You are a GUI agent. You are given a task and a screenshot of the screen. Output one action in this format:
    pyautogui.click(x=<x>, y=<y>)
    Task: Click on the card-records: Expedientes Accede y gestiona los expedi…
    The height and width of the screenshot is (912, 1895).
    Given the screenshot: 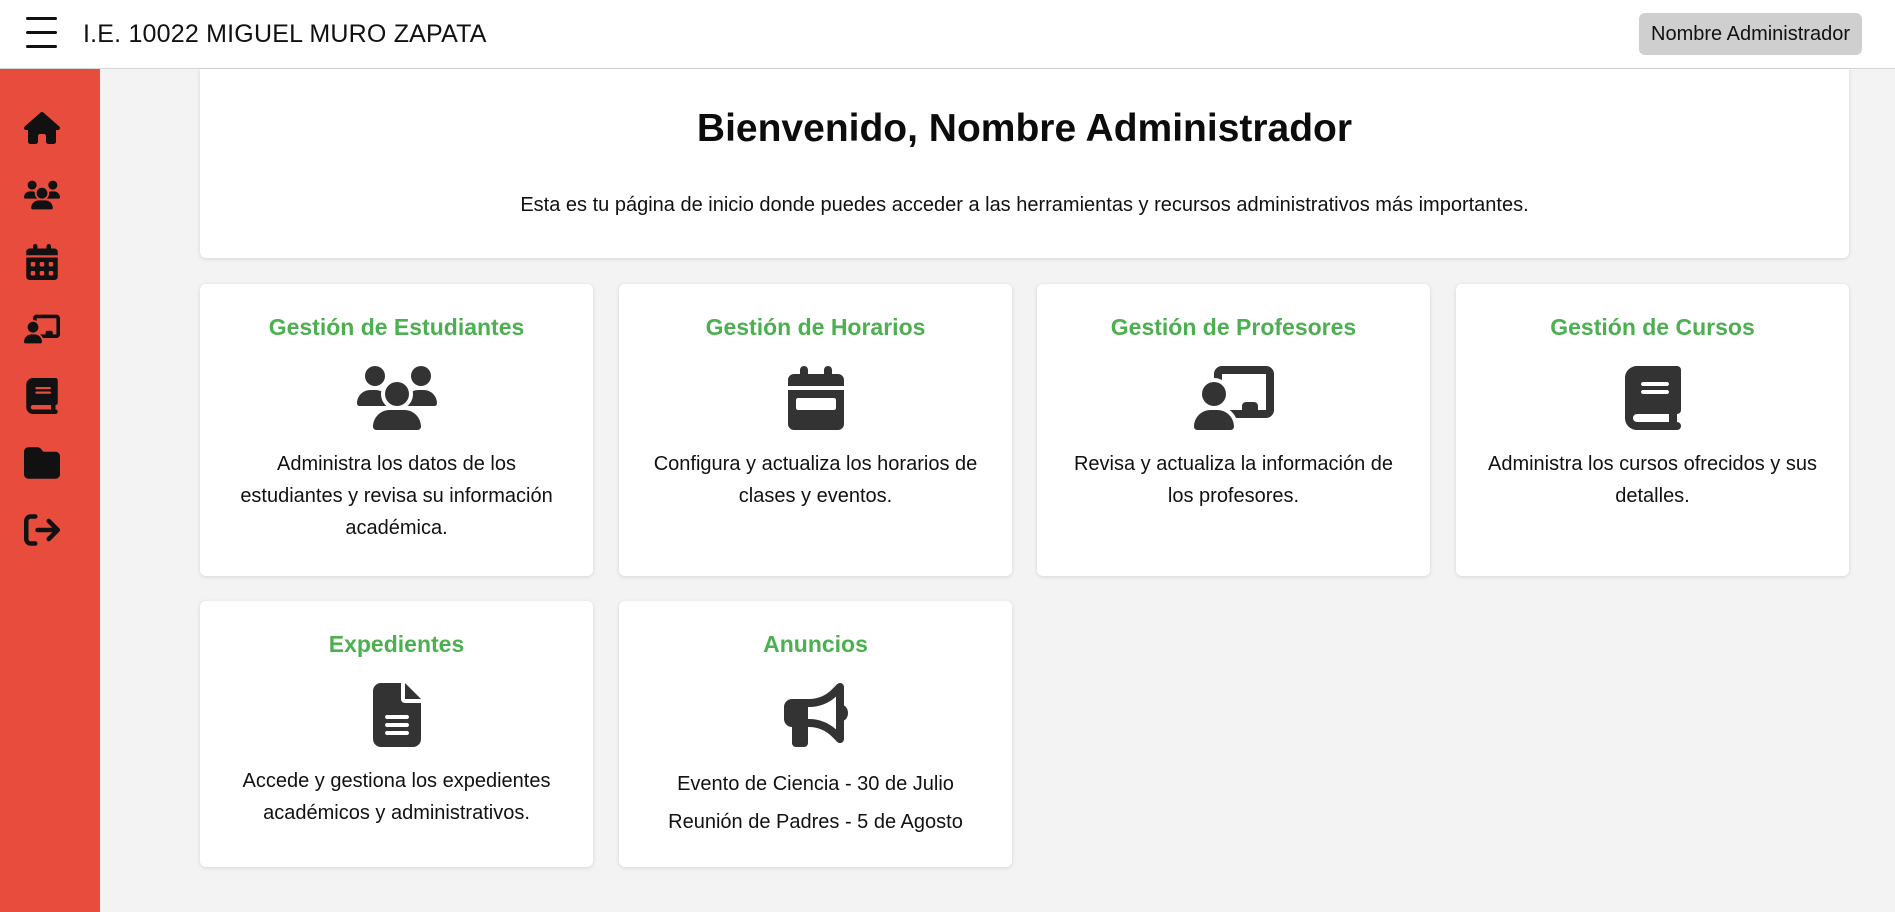 What is the action you would take?
    pyautogui.click(x=396, y=734)
    